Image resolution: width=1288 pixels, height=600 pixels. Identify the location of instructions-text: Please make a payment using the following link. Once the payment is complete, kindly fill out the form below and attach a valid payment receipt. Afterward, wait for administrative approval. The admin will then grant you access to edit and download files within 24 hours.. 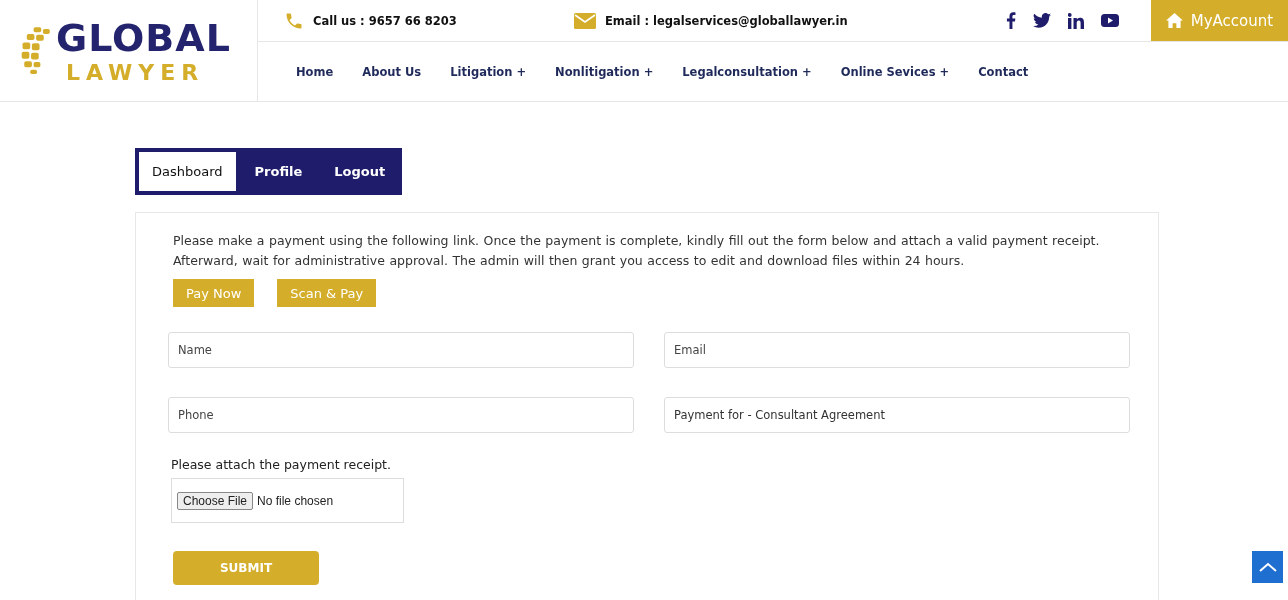
(637, 251).